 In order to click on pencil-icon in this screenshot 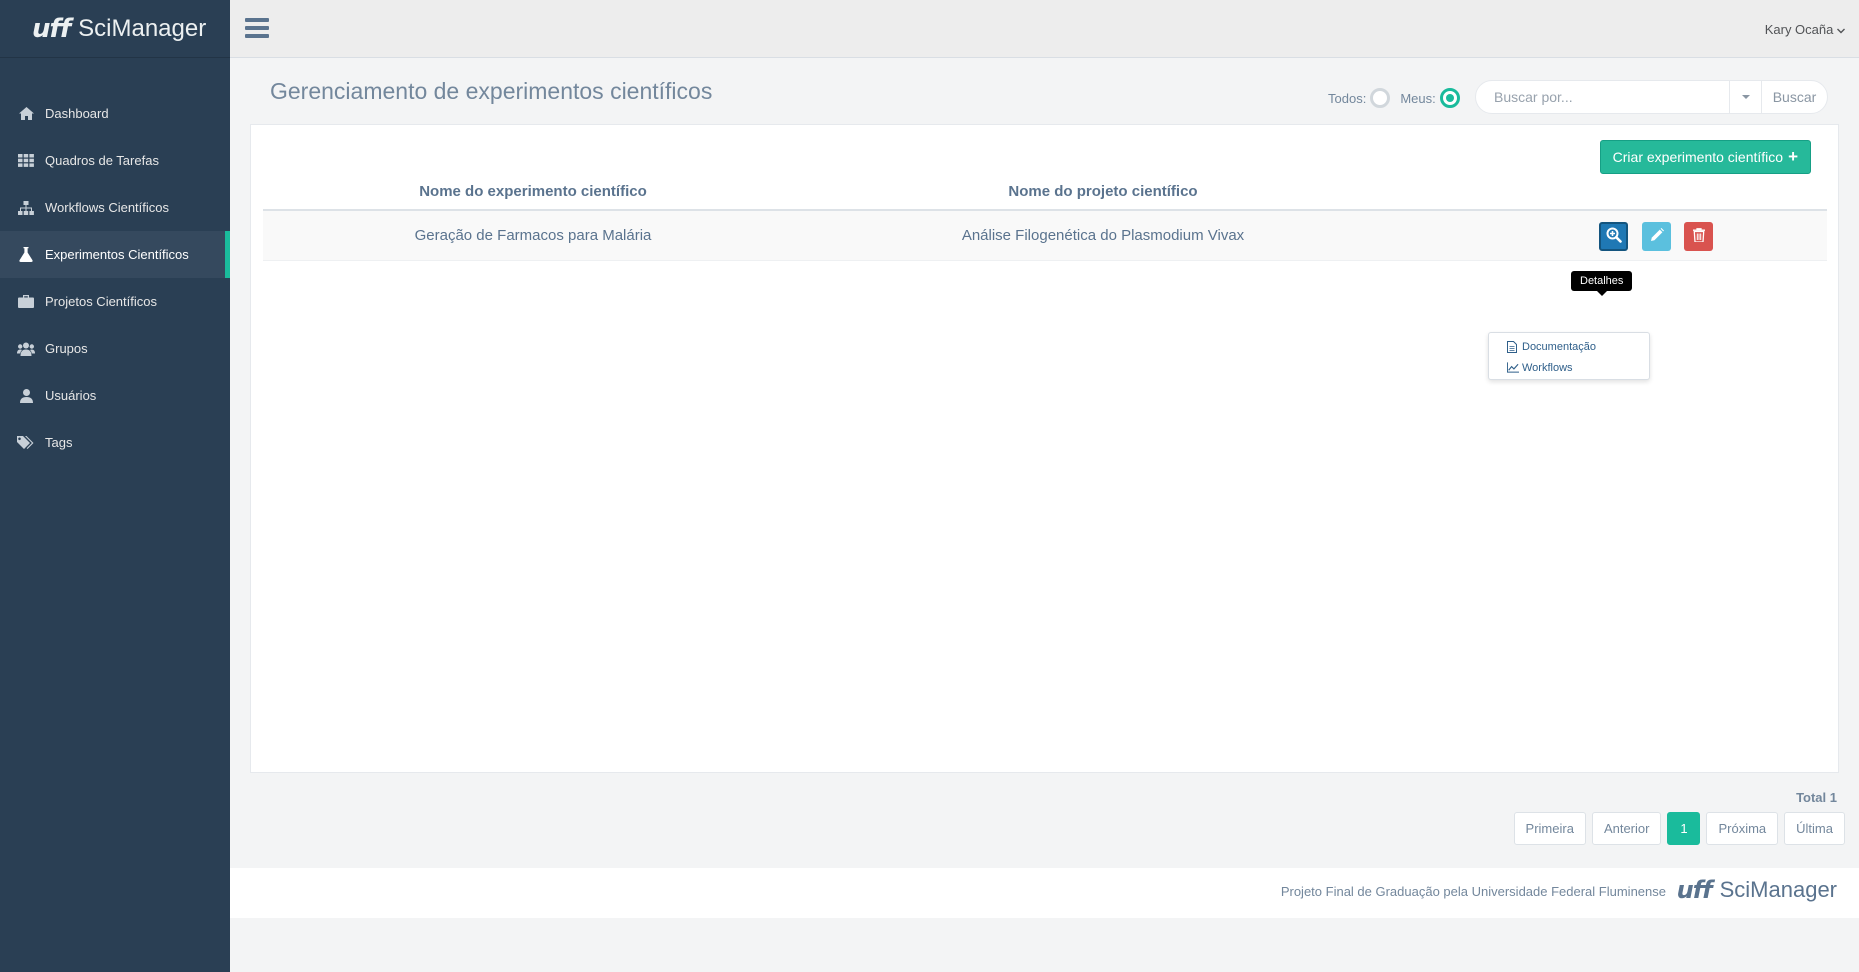, I will do `click(1657, 236)`.